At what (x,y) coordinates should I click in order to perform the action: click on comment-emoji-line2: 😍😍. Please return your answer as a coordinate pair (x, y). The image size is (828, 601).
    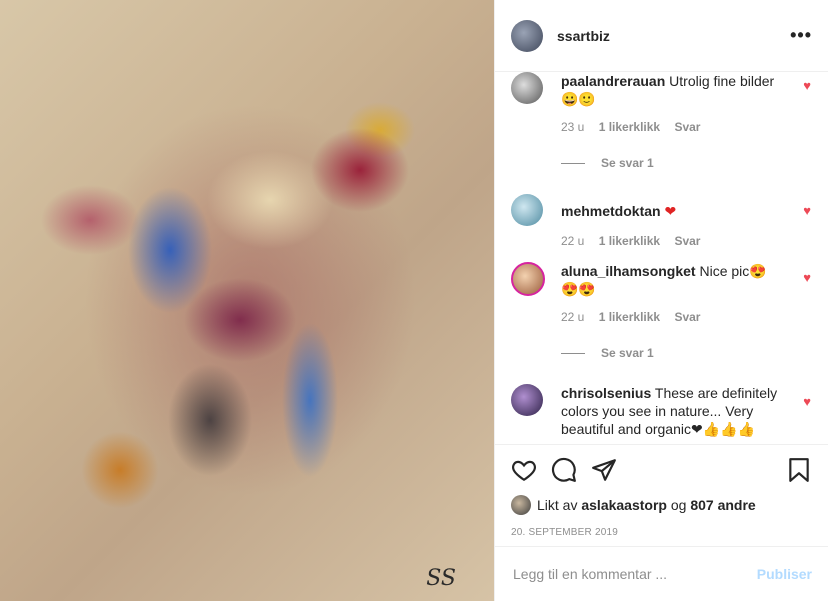
    Looking at the image, I should click on (578, 289).